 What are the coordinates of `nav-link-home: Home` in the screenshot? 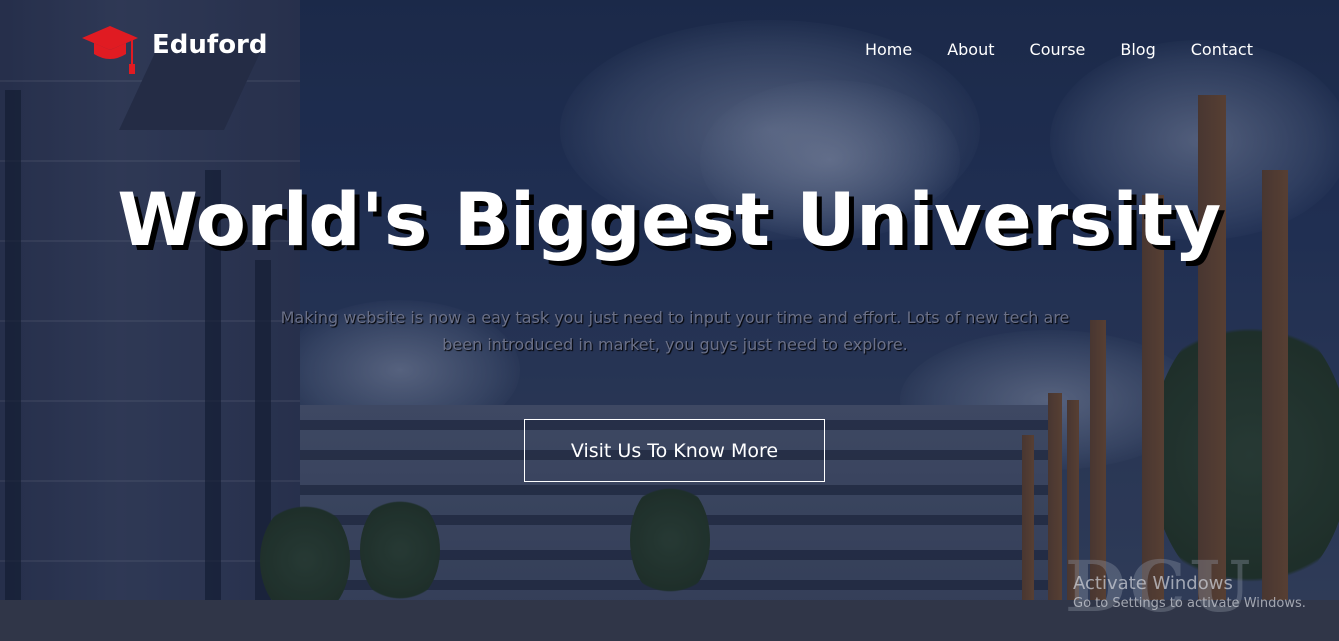 It's located at (888, 49).